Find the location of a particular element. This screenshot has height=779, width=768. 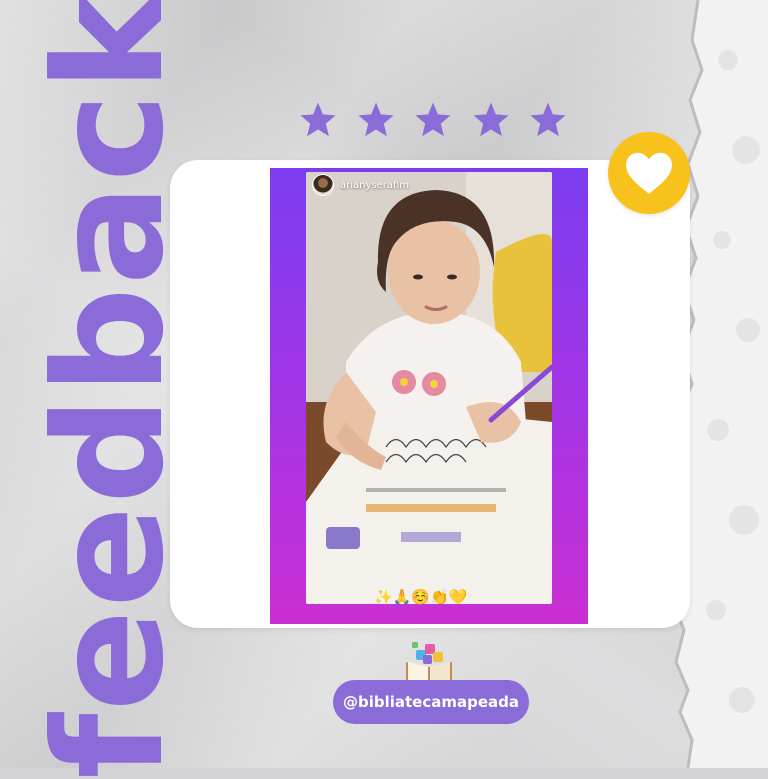

heart-icon is located at coordinates (649, 173).